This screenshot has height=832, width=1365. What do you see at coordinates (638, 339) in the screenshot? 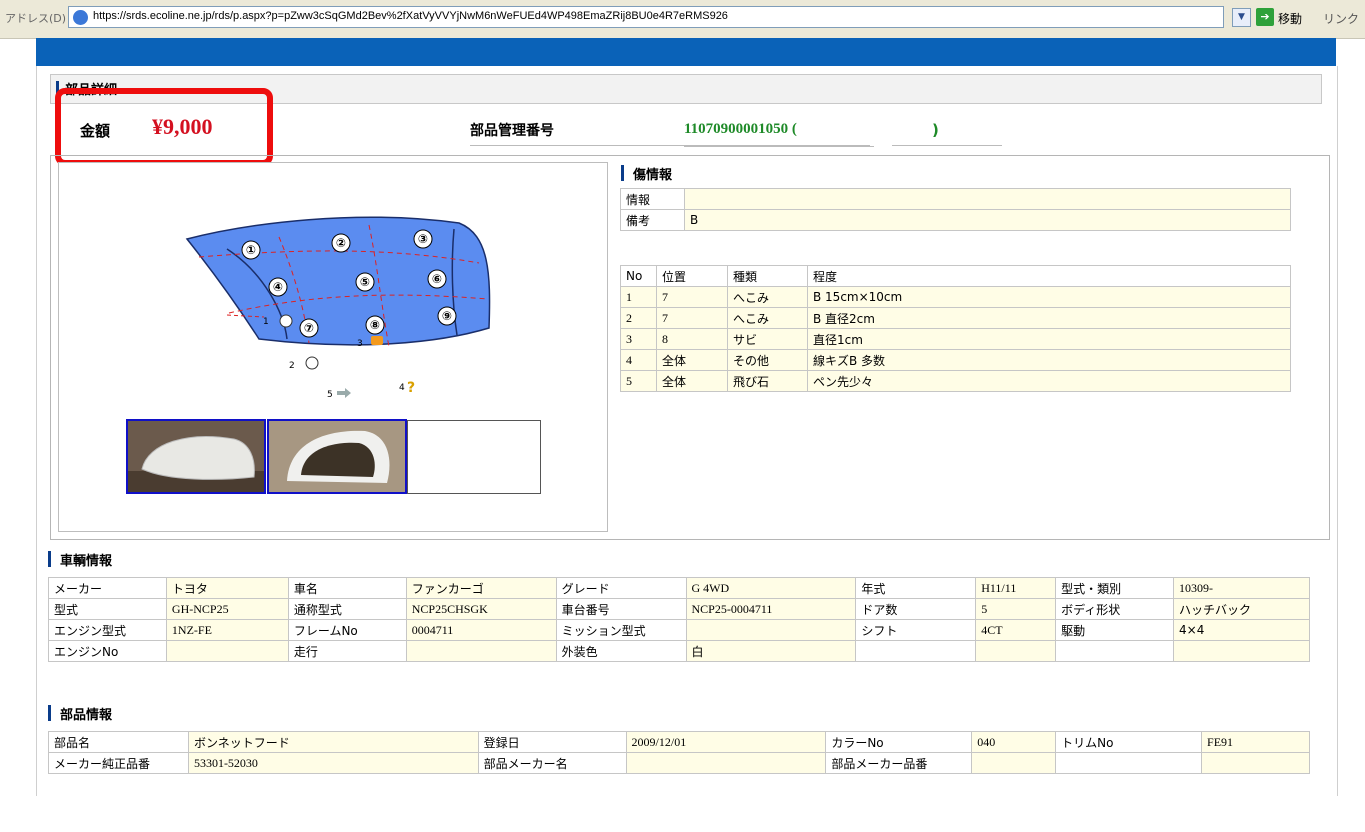
I see `table-cell: 3` at bounding box center [638, 339].